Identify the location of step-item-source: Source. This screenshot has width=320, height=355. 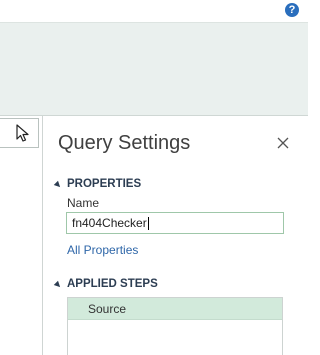
(175, 309).